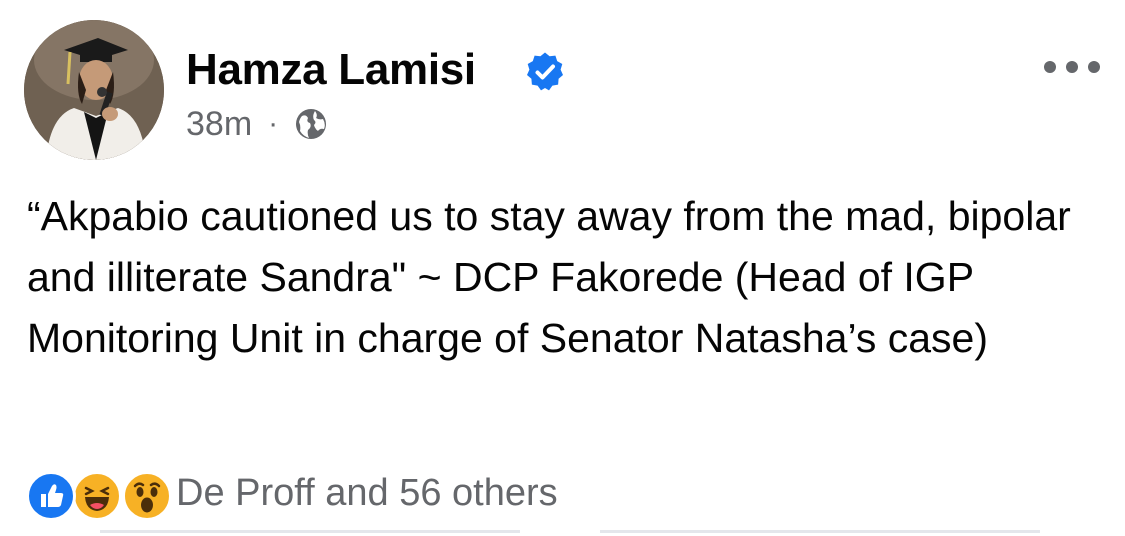  I want to click on more-options-button, so click(1072, 67).